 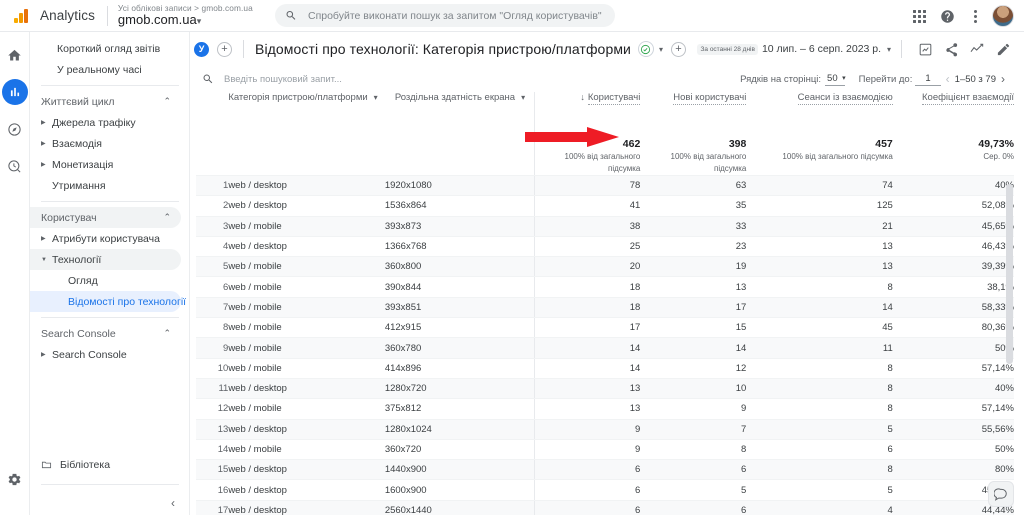 I want to click on table-row: 2 web / desktop 1536x864 41 35 125 52,08%, so click(x=605, y=206).